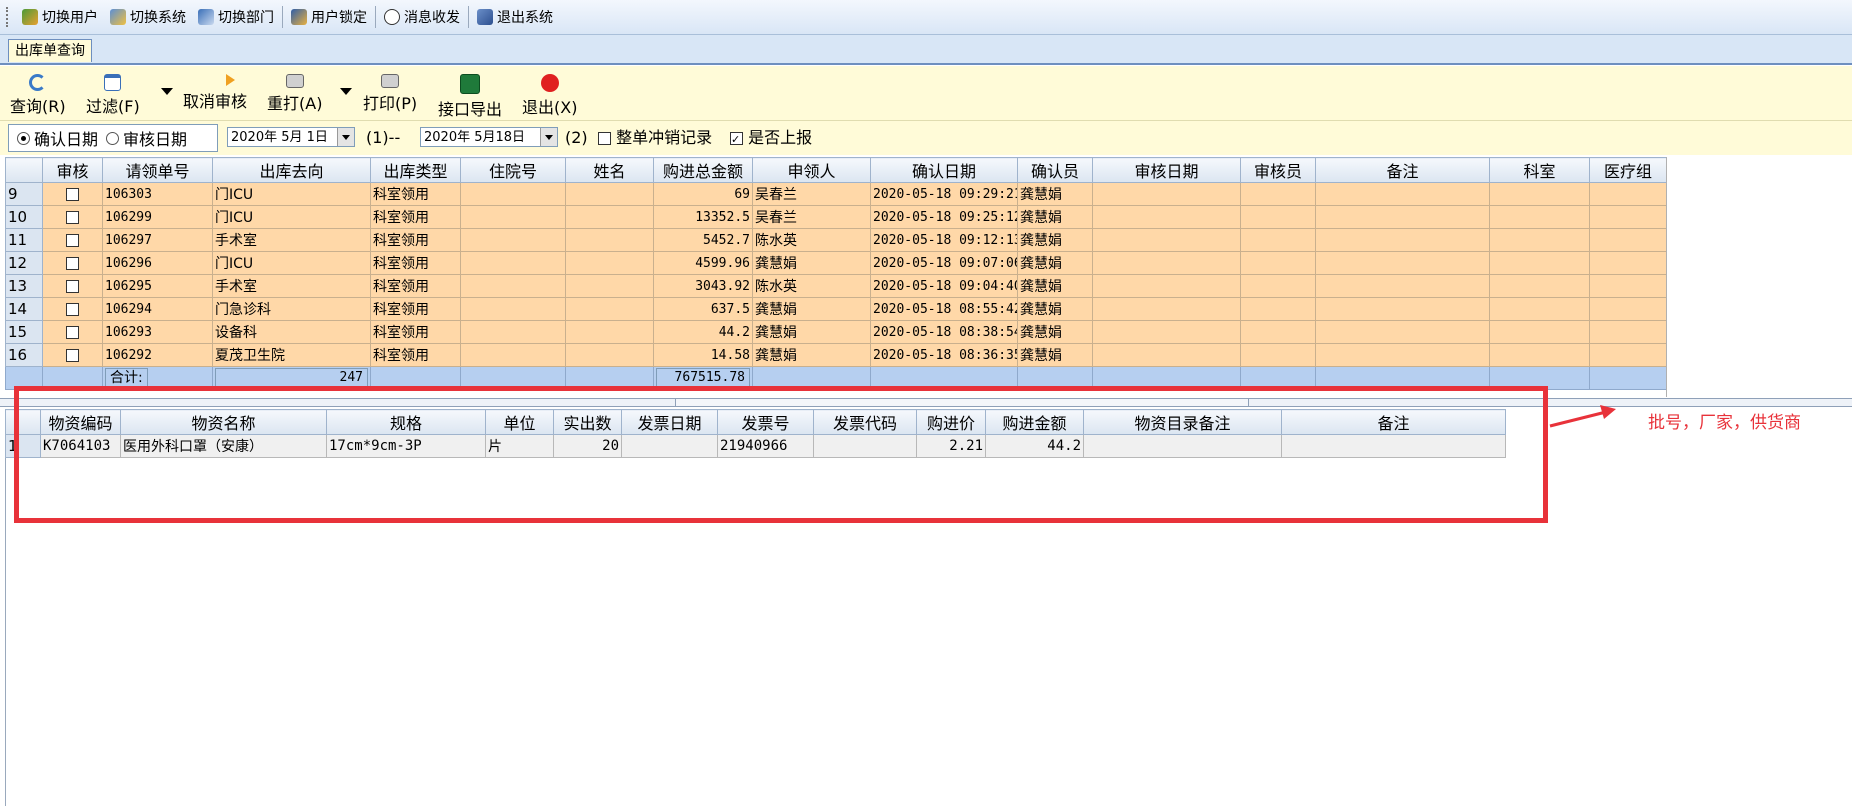 This screenshot has height=806, width=1852. What do you see at coordinates (513, 170) in the screenshot?
I see `column-header: 住院号` at bounding box center [513, 170].